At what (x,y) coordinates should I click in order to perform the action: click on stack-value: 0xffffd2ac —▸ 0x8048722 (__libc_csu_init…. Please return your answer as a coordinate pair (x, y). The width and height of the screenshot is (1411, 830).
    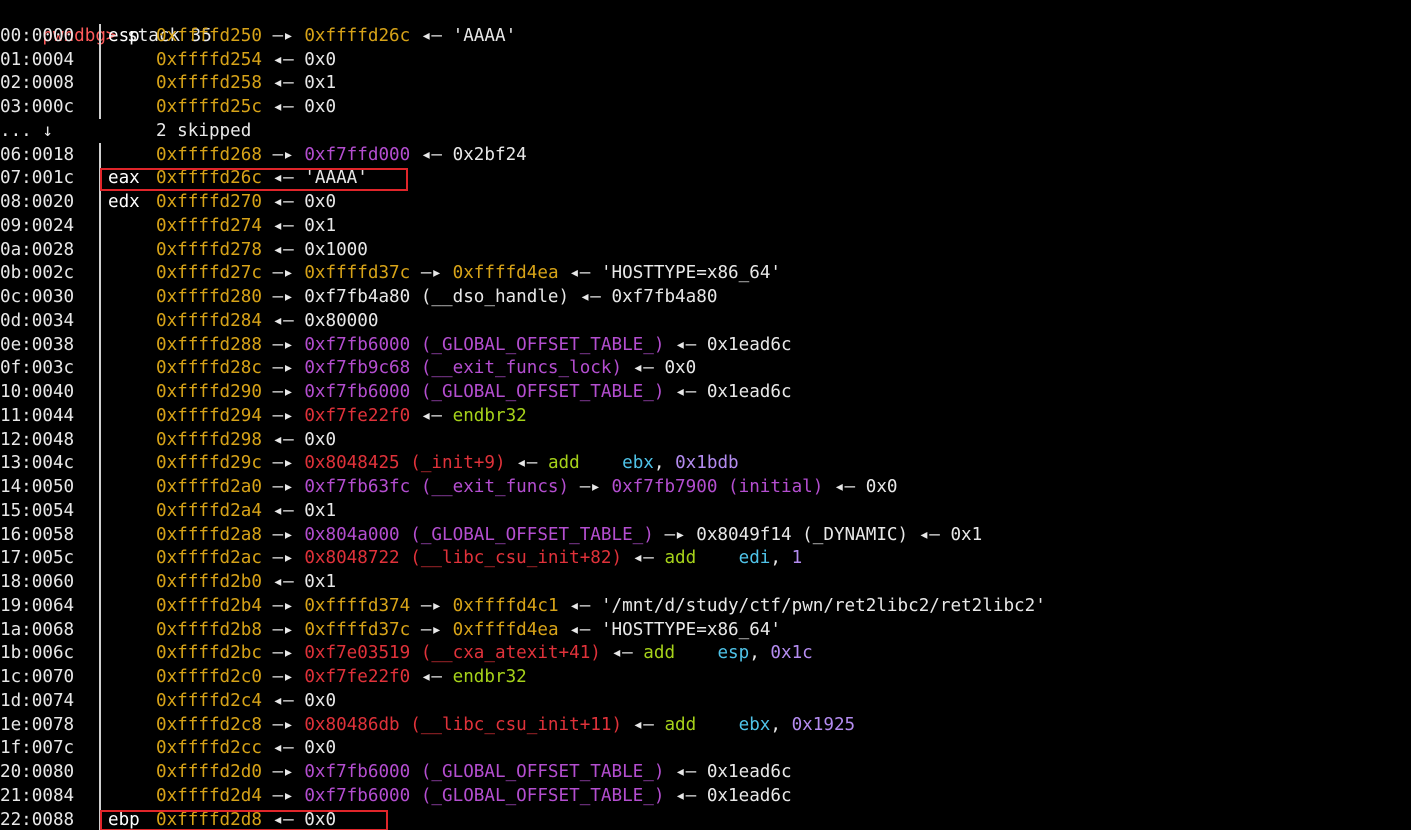
    Looking at the image, I should click on (479, 558).